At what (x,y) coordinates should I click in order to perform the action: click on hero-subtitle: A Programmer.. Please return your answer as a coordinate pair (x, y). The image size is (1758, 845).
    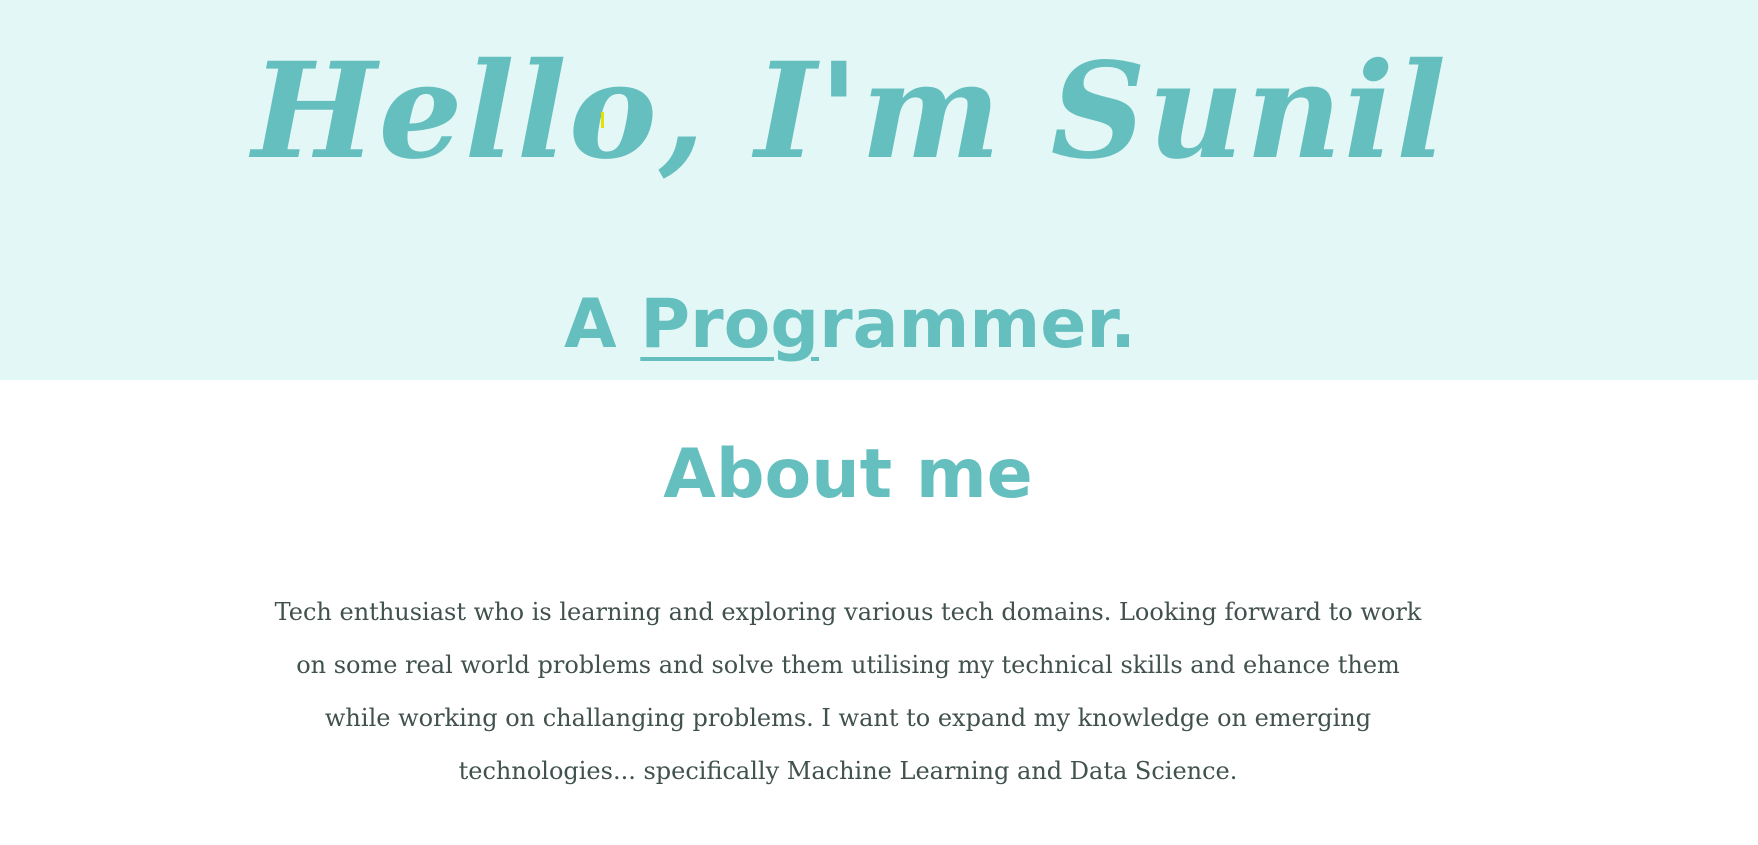
    Looking at the image, I should click on (850, 325).